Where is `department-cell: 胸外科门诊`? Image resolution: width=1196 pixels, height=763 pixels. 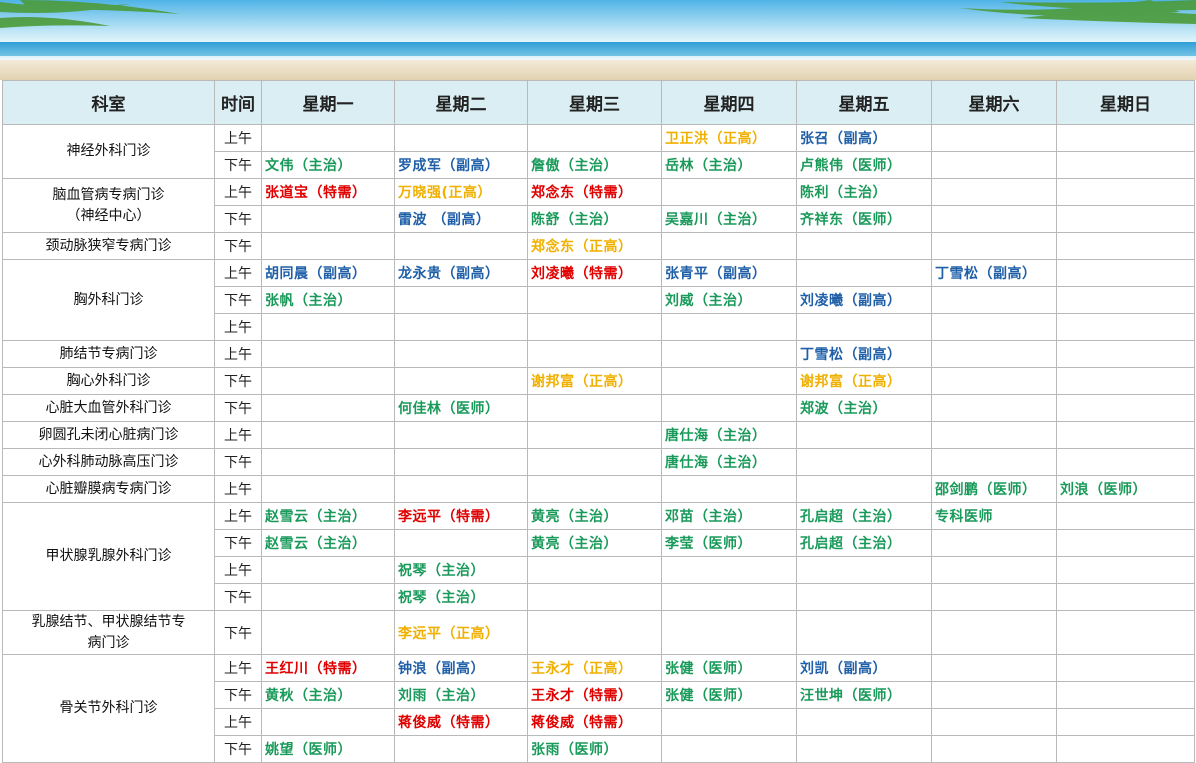 department-cell: 胸外科门诊 is located at coordinates (108, 300).